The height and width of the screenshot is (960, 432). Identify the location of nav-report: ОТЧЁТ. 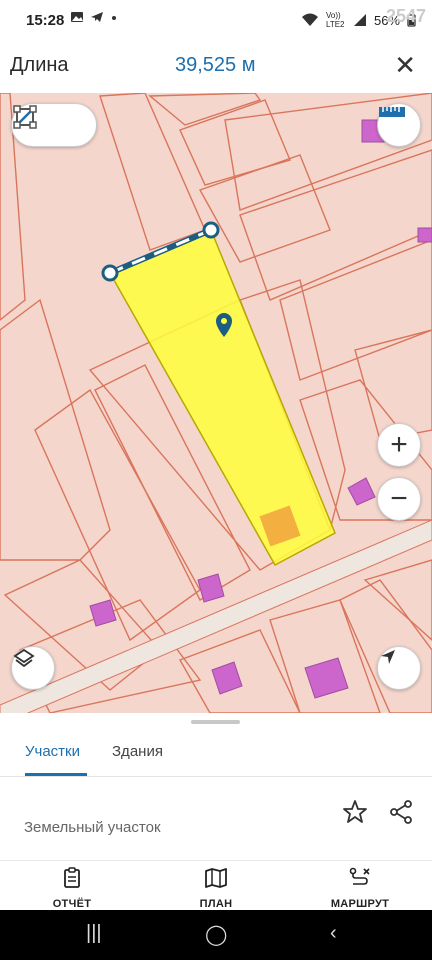
(72, 888).